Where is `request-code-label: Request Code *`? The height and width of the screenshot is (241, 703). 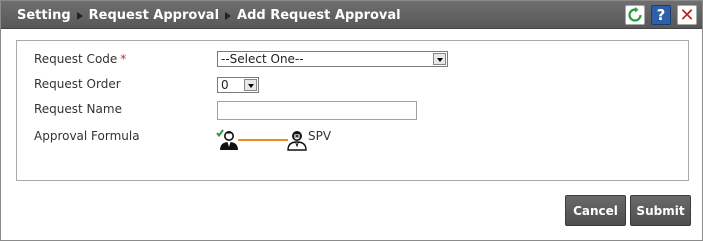
request-code-label: Request Code * is located at coordinates (80, 59).